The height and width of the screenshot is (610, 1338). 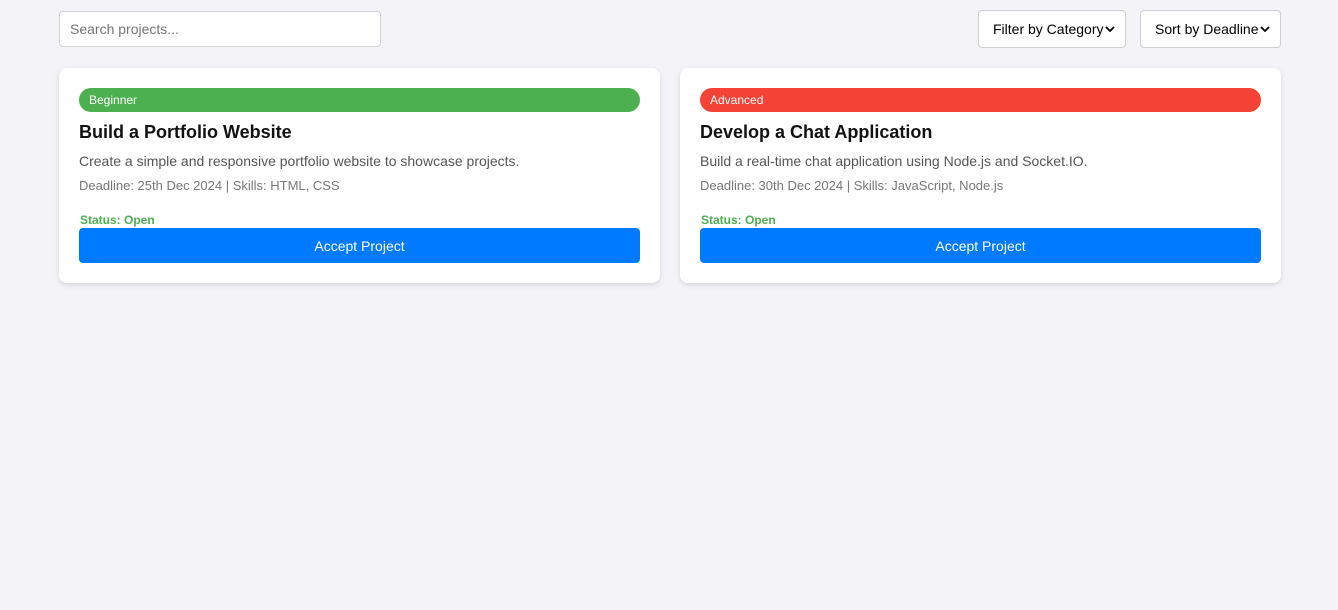 What do you see at coordinates (1048, 29) in the screenshot?
I see `category-filter-label: Filter by Category` at bounding box center [1048, 29].